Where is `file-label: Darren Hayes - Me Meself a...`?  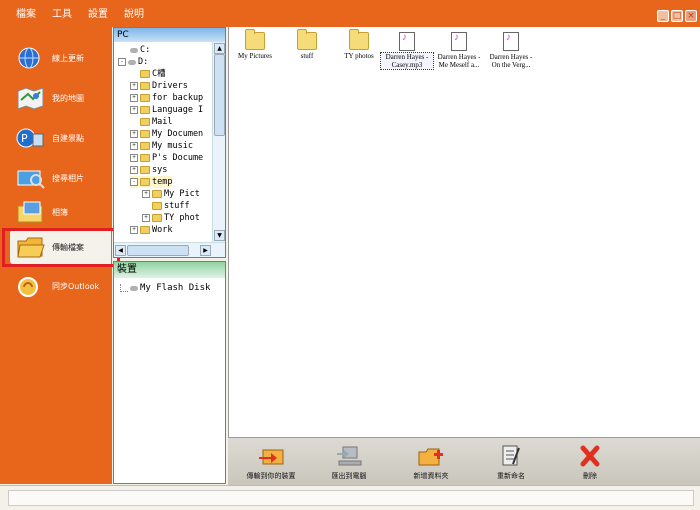 file-label: Darren Hayes - Me Meself a... is located at coordinates (459, 61).